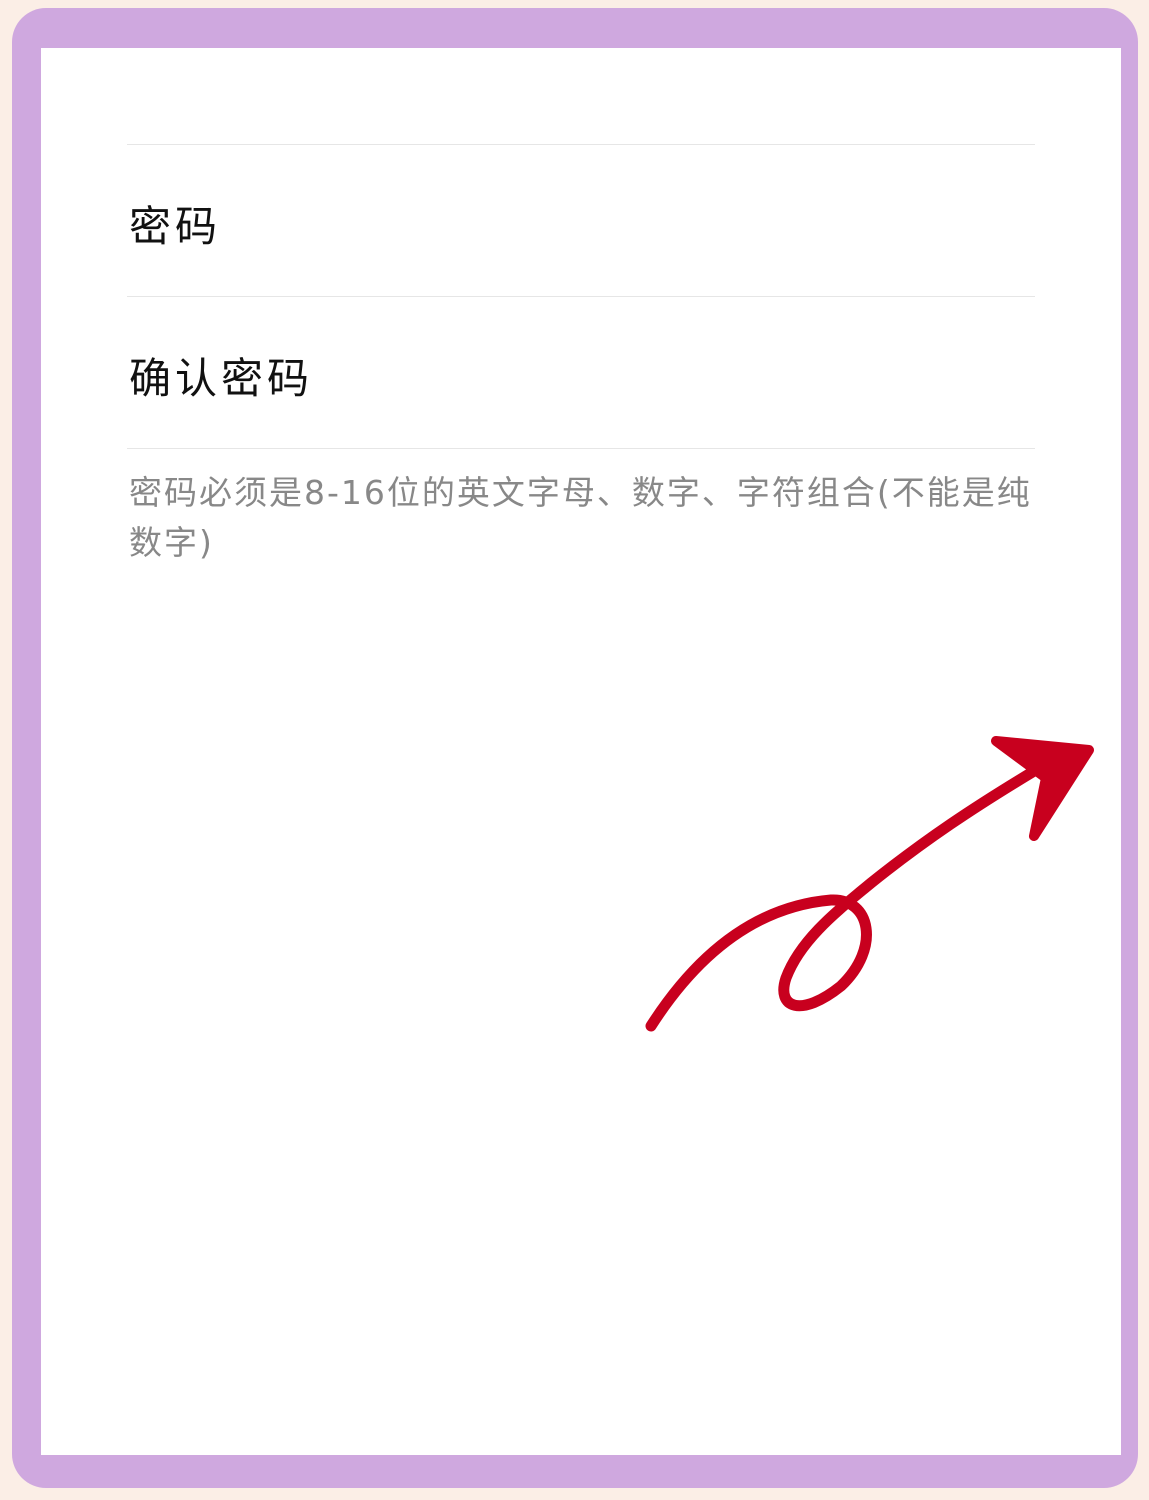 The image size is (1149, 1500). I want to click on red-arrow-annotation, so click(869, 884).